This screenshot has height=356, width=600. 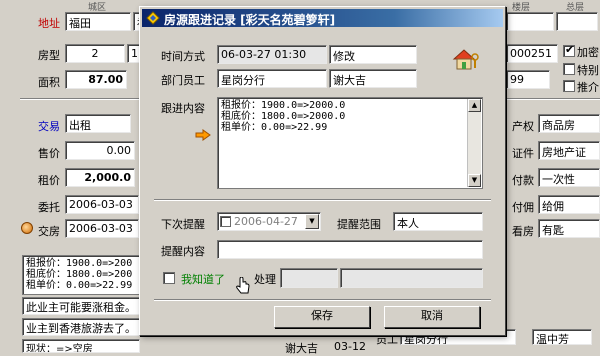 What do you see at coordinates (532, 53) in the screenshot?
I see `phone-field: 000251` at bounding box center [532, 53].